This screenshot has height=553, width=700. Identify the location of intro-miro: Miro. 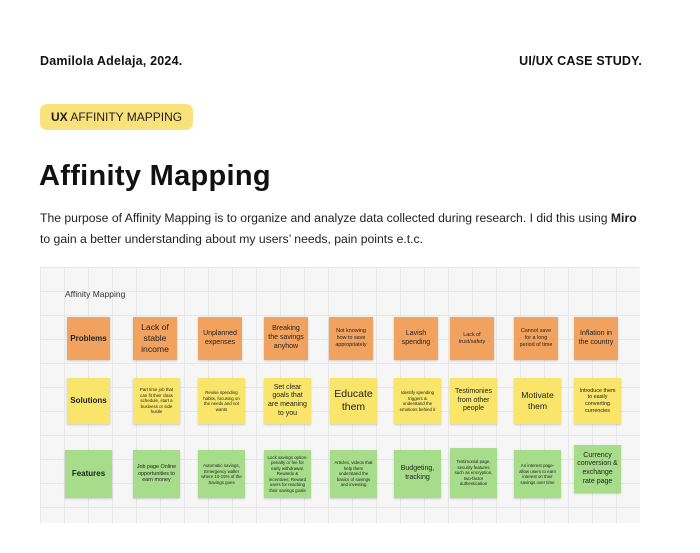
(623, 218).